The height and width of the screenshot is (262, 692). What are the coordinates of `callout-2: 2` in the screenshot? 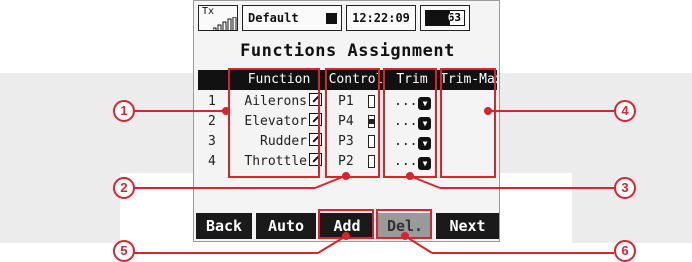 It's located at (124, 188).